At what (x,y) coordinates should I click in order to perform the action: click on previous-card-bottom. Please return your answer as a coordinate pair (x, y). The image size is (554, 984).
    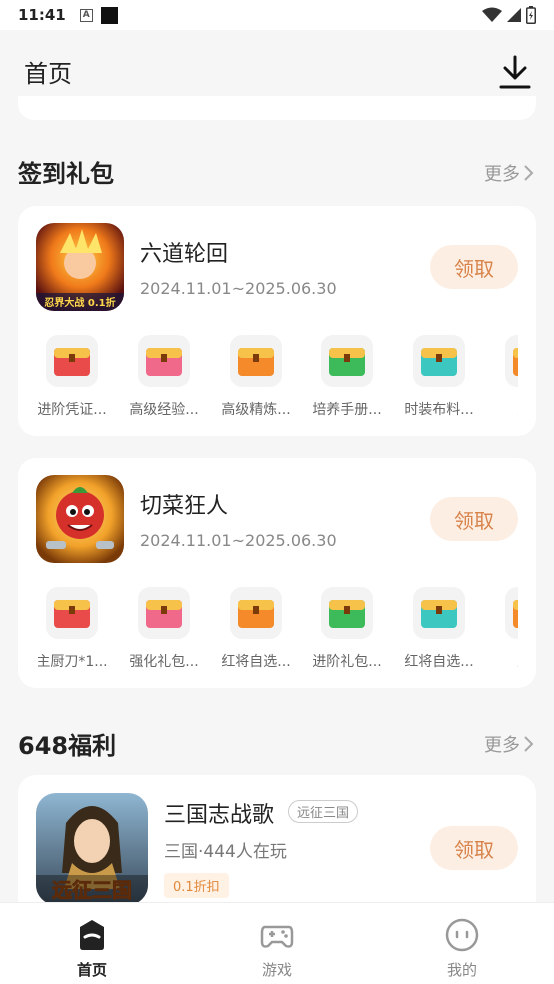
    Looking at the image, I should click on (277, 108).